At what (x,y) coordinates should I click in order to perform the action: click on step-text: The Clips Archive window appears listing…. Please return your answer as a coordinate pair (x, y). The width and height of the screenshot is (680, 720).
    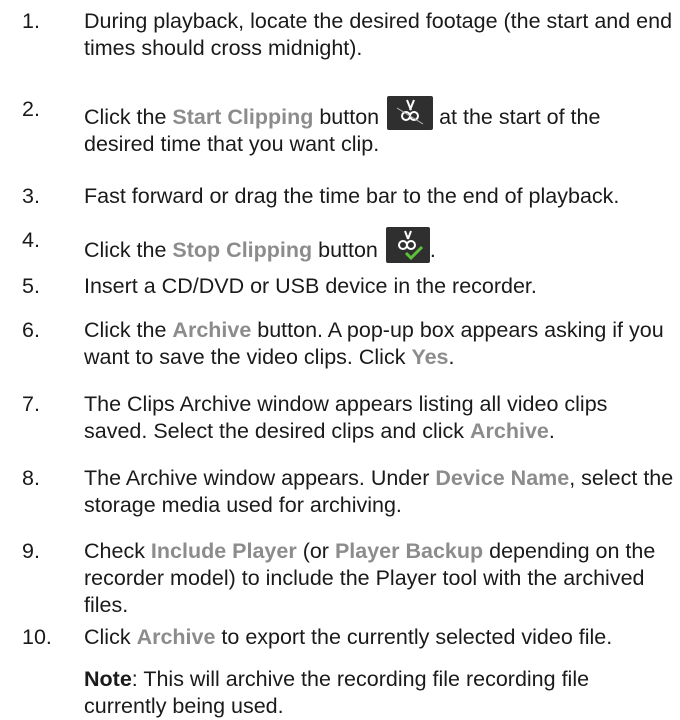
    Looking at the image, I should click on (379, 418).